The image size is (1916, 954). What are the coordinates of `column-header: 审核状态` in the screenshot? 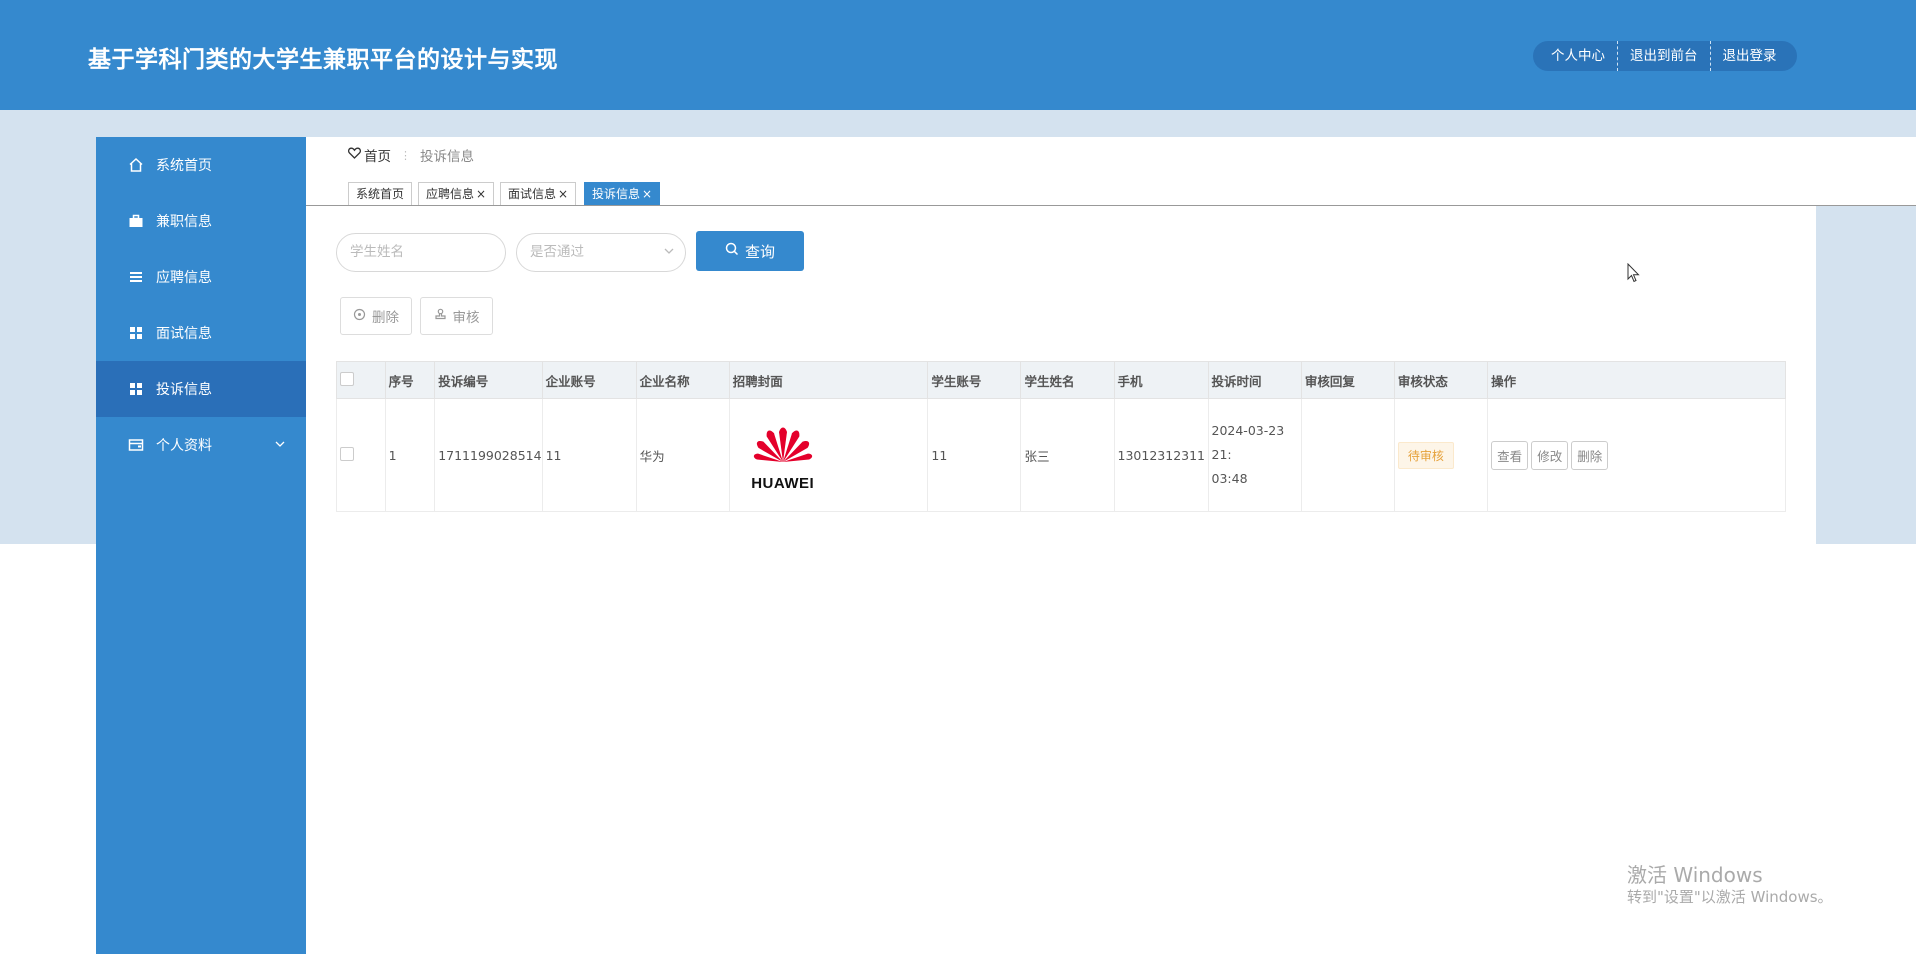 It's located at (1441, 380).